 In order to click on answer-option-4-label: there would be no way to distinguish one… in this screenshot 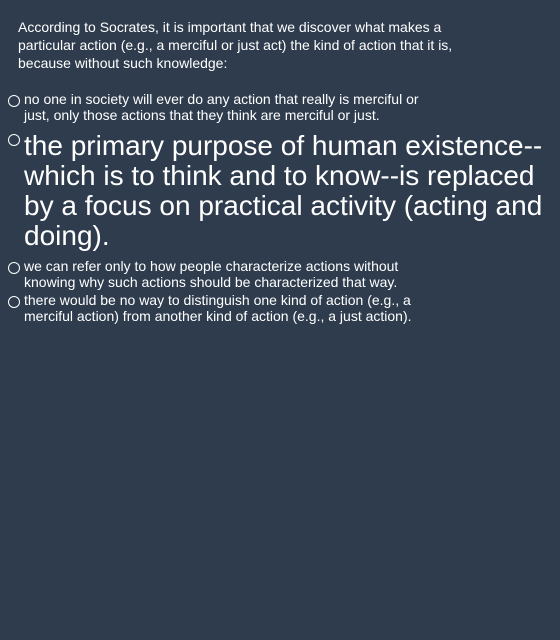, I will do `click(218, 308)`.